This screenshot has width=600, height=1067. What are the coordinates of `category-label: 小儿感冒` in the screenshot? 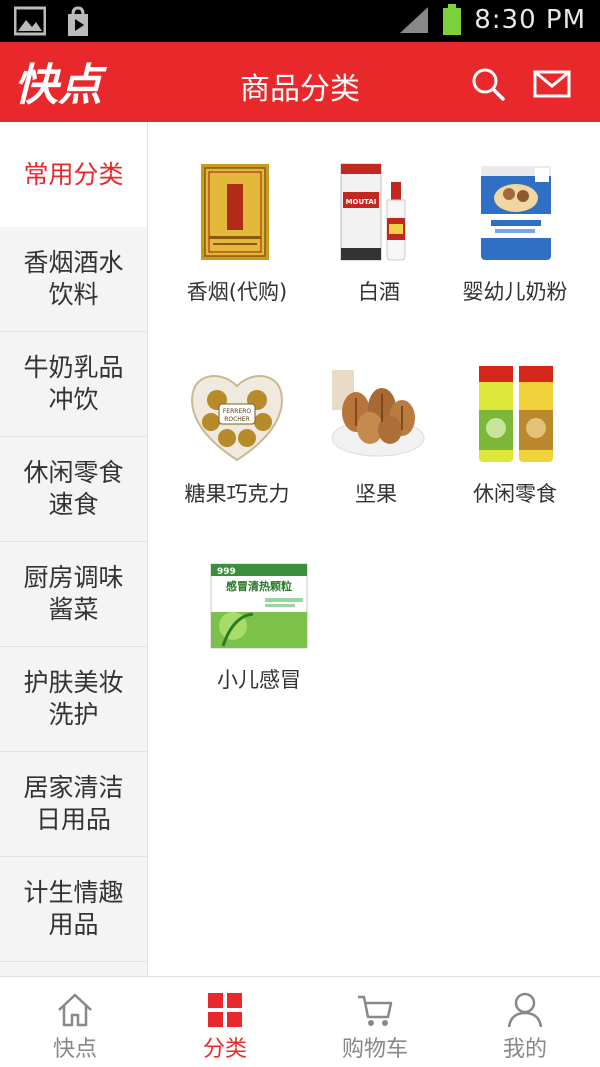 It's located at (259, 680).